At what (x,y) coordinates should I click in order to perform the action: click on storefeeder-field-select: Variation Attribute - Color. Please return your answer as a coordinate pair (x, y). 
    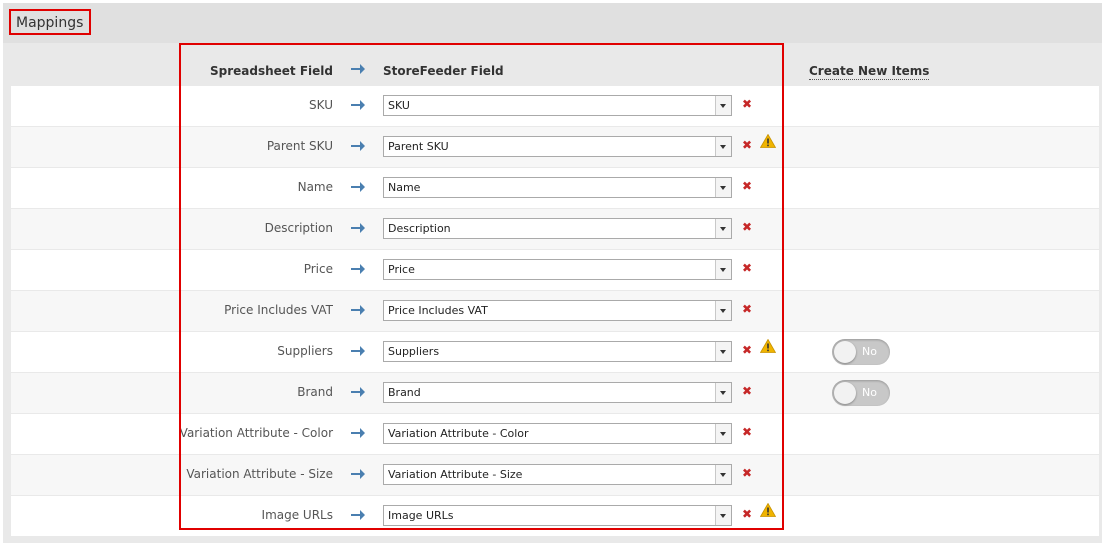
    Looking at the image, I should click on (557, 433).